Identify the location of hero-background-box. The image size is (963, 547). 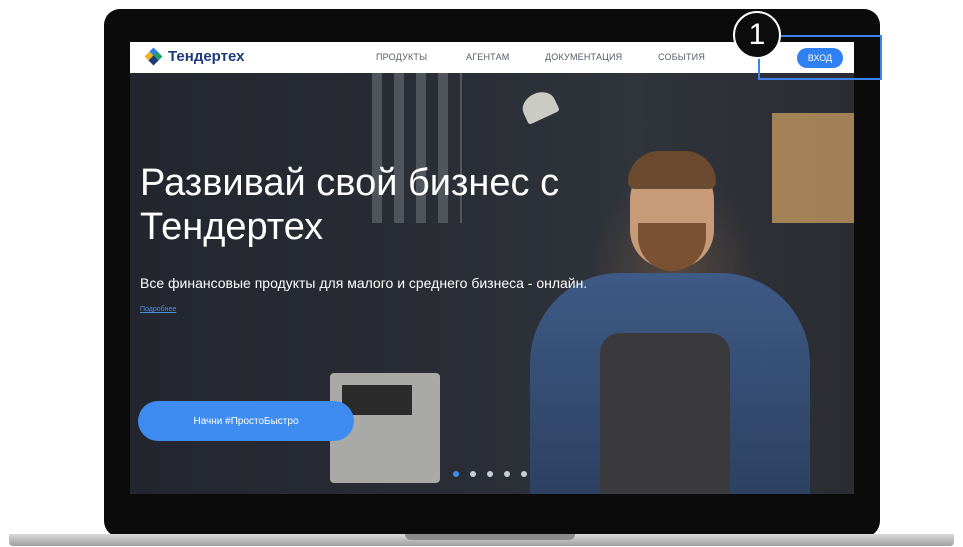
(813, 168).